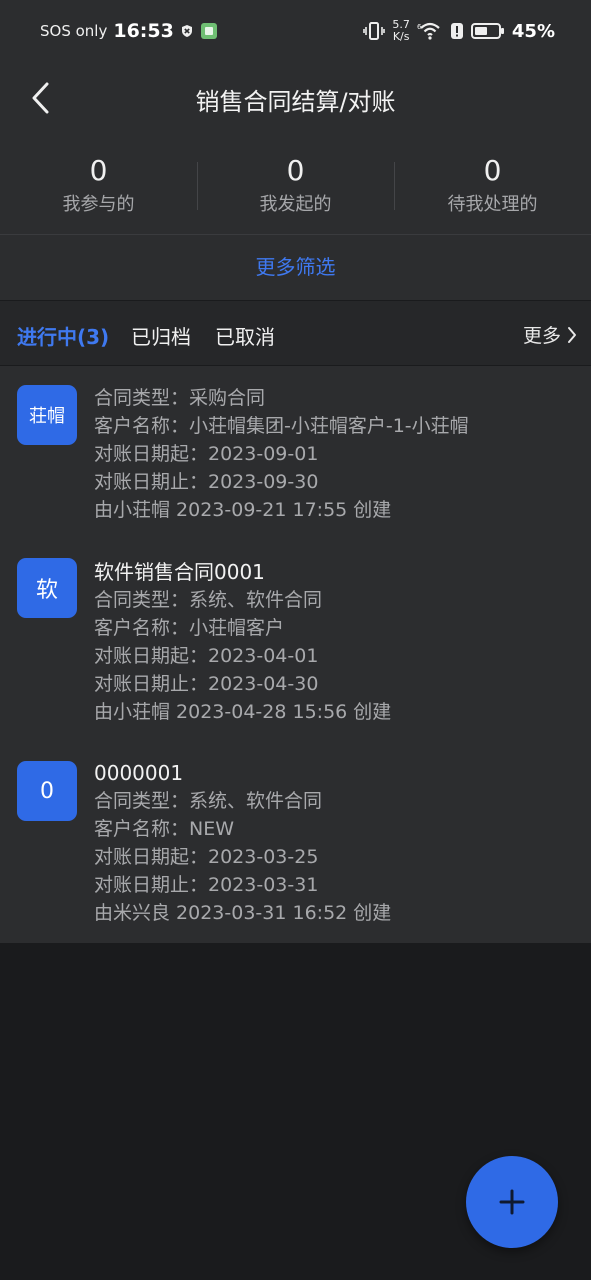 This screenshot has width=591, height=1280. Describe the element at coordinates (430, 31) in the screenshot. I see `wifi-icon: 6` at that location.